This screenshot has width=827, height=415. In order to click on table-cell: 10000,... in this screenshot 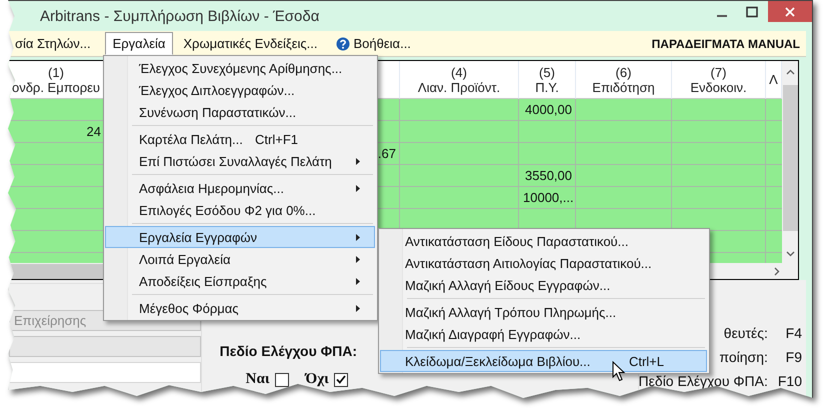, I will do `click(548, 197)`.